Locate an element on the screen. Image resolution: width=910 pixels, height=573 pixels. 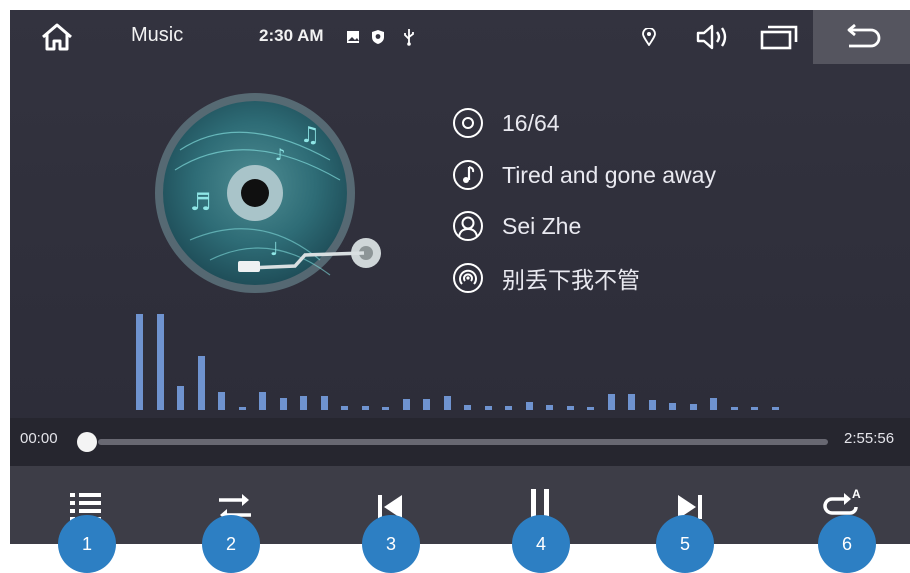
back-icon is located at coordinates (863, 37).